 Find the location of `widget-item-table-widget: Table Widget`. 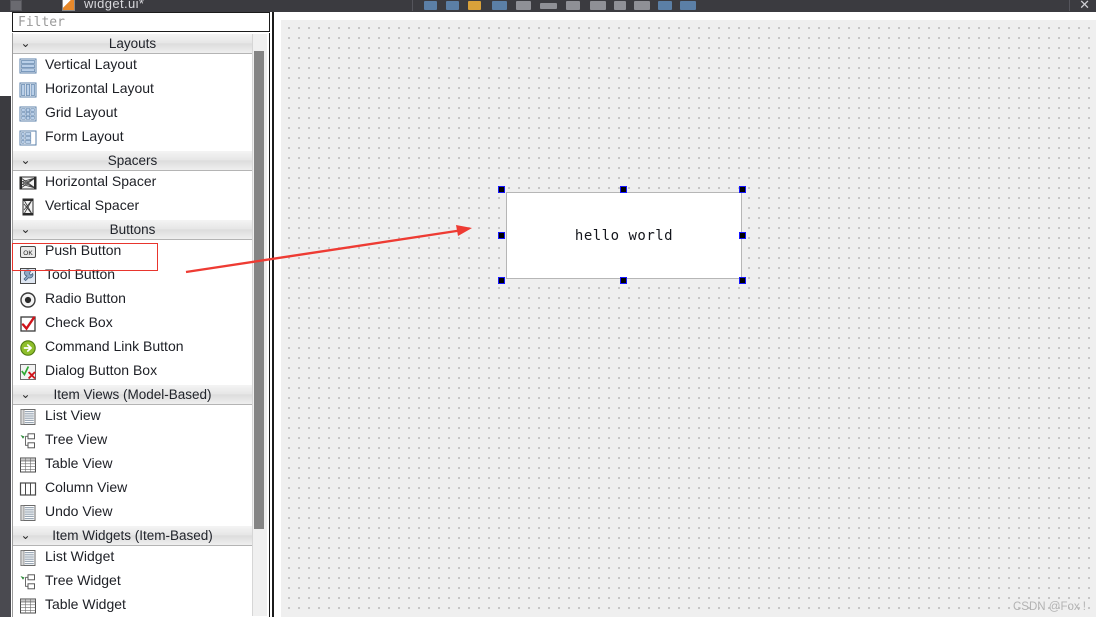

widget-item-table-widget: Table Widget is located at coordinates (132, 605).